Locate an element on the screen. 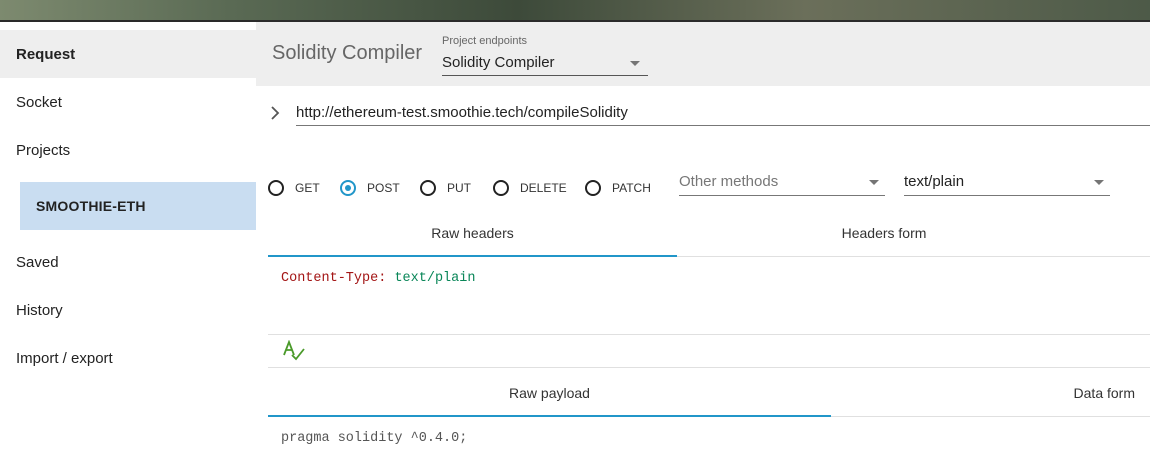  method-label: PATCH is located at coordinates (631, 188).